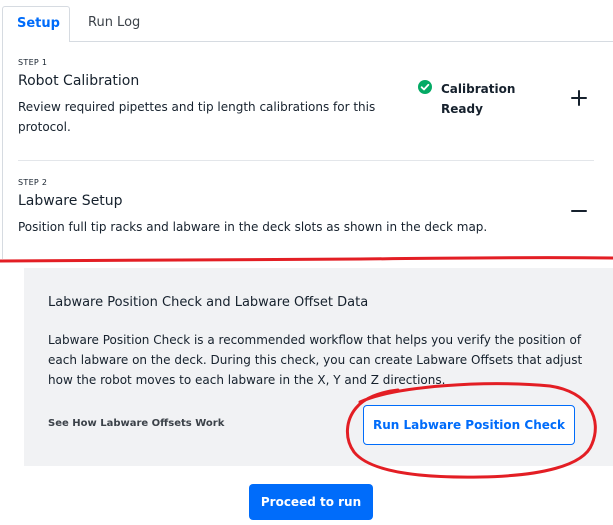 The image size is (613, 525). What do you see at coordinates (79, 81) in the screenshot?
I see `step-title: Robot Calibration` at bounding box center [79, 81].